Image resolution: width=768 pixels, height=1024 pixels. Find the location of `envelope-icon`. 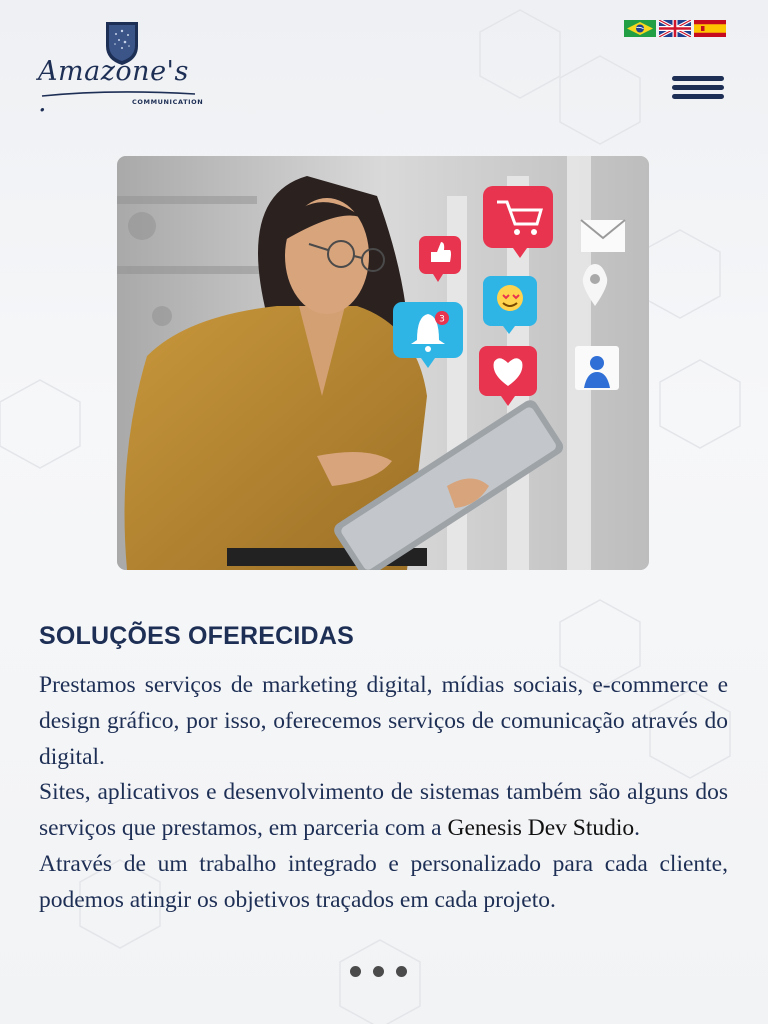

envelope-icon is located at coordinates (603, 235).